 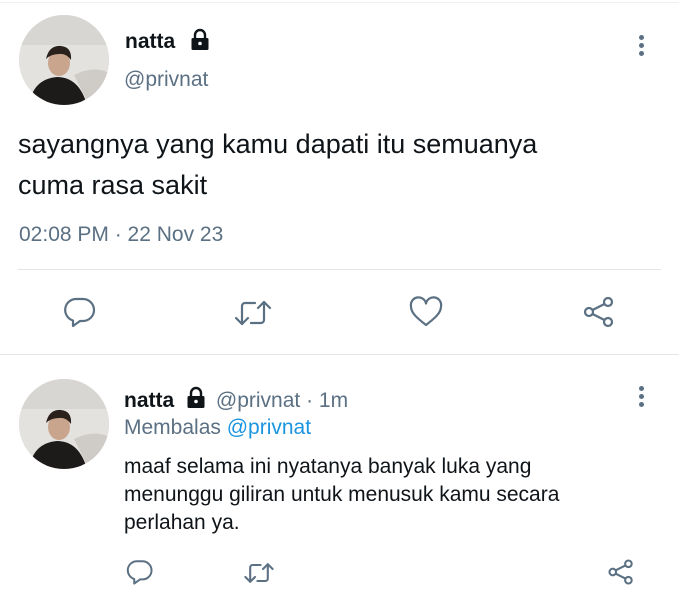 What do you see at coordinates (278, 144) in the screenshot?
I see `tweet-text-line-1: sayangnya yang kamu dapati itu semuanya` at bounding box center [278, 144].